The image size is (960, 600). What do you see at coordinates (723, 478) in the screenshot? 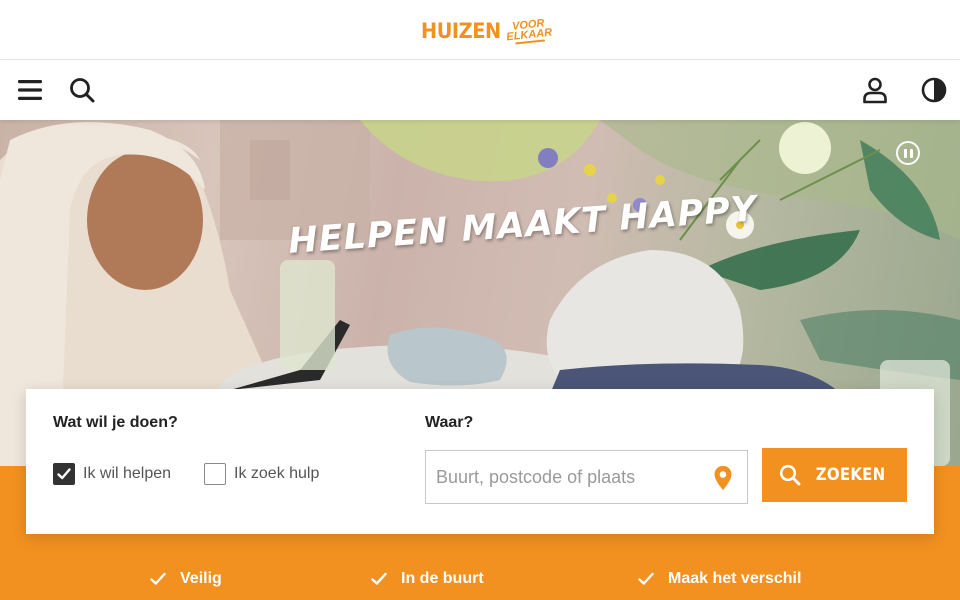
I see `map-pin-icon` at bounding box center [723, 478].